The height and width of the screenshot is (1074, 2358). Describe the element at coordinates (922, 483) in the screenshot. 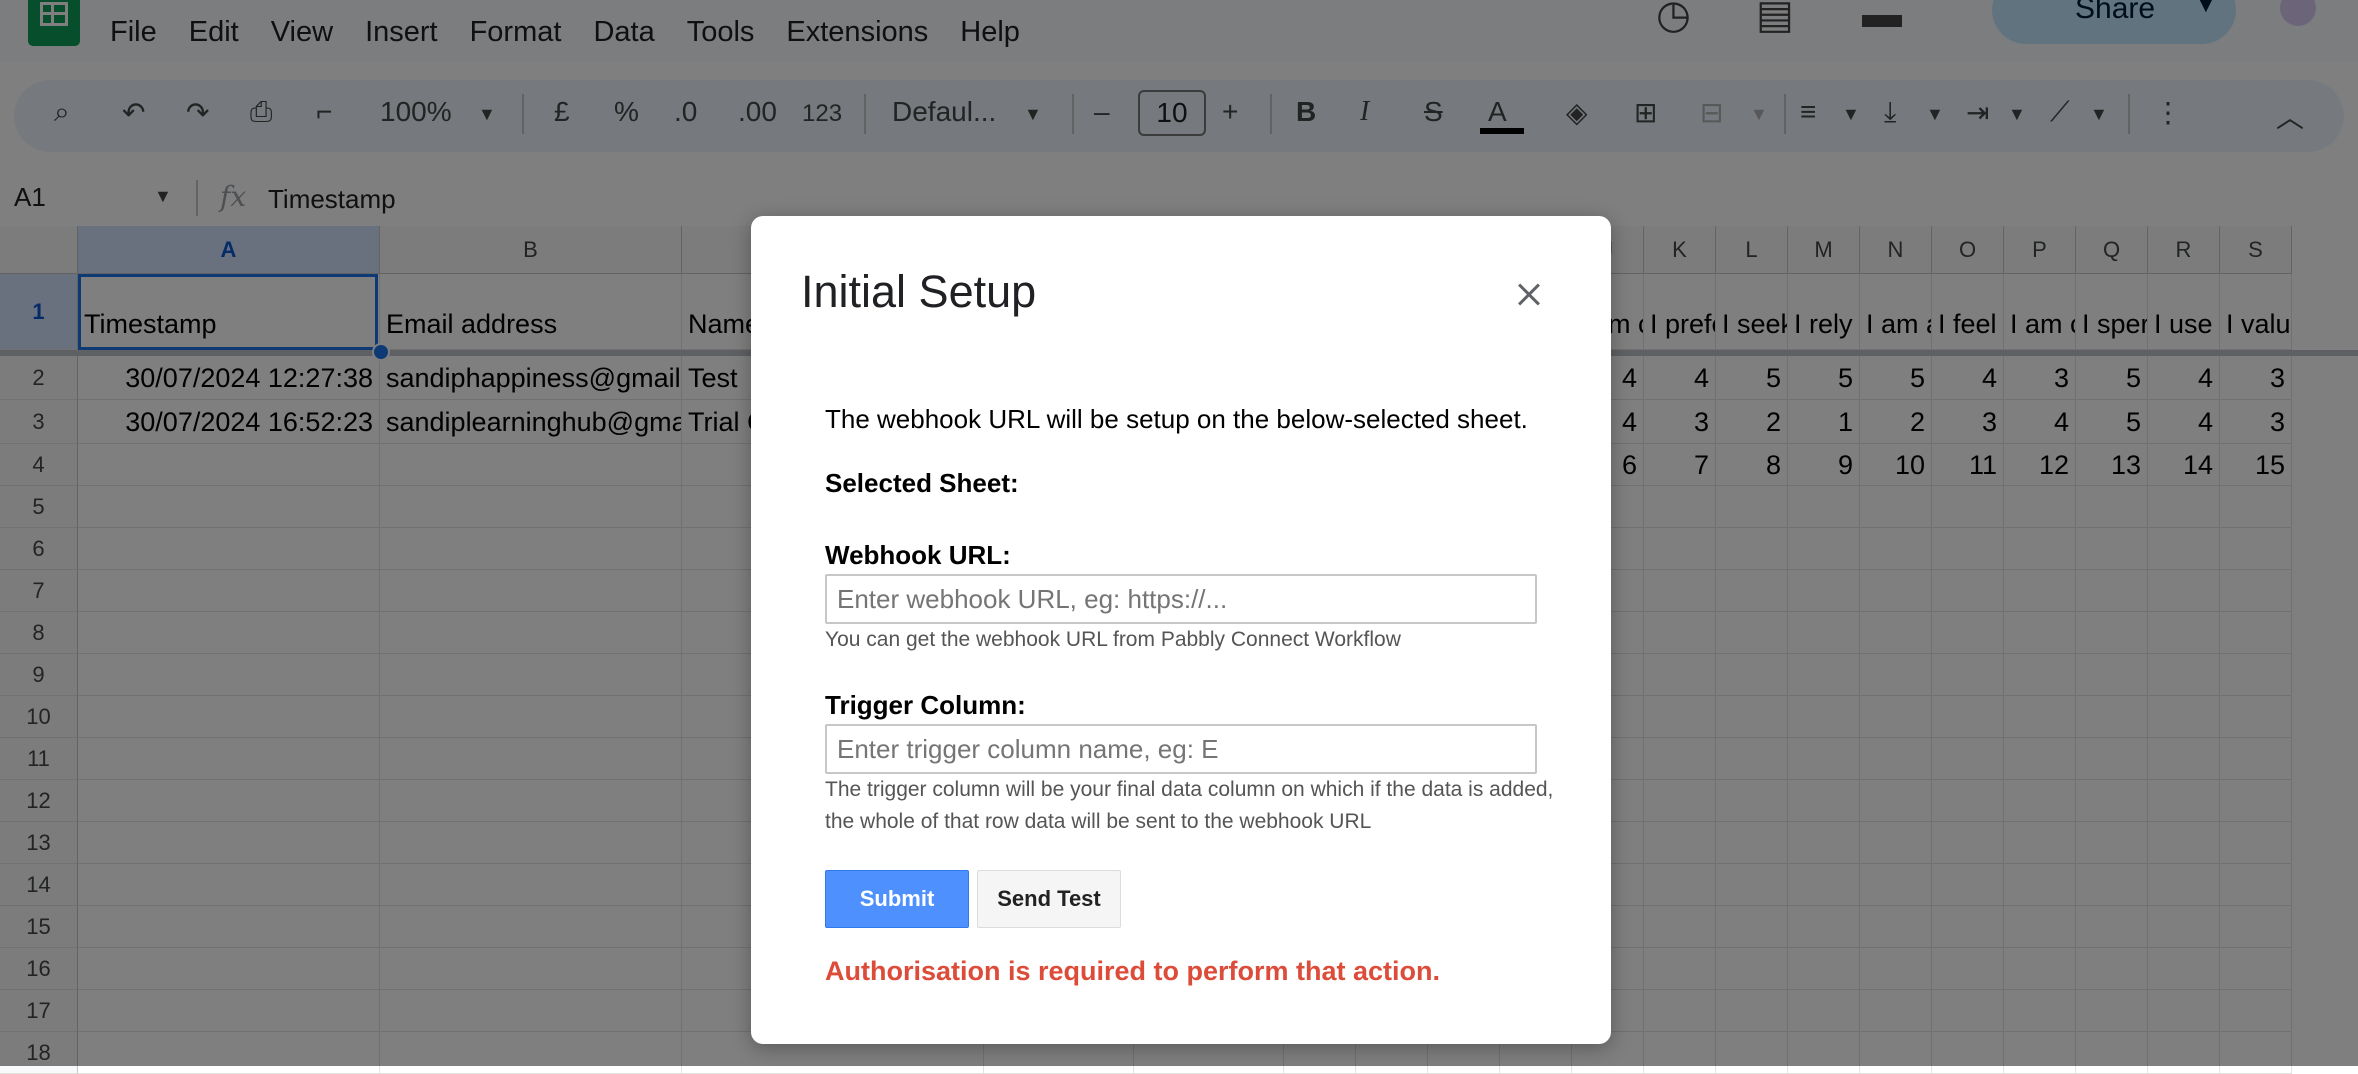

I see `selected-sheet-label: Selected Sheet:` at that location.